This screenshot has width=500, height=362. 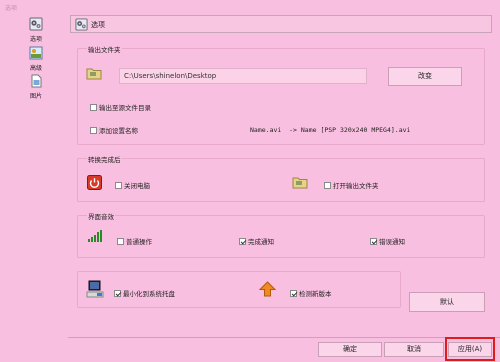 I want to click on change-folder-button: 改变, so click(x=425, y=76).